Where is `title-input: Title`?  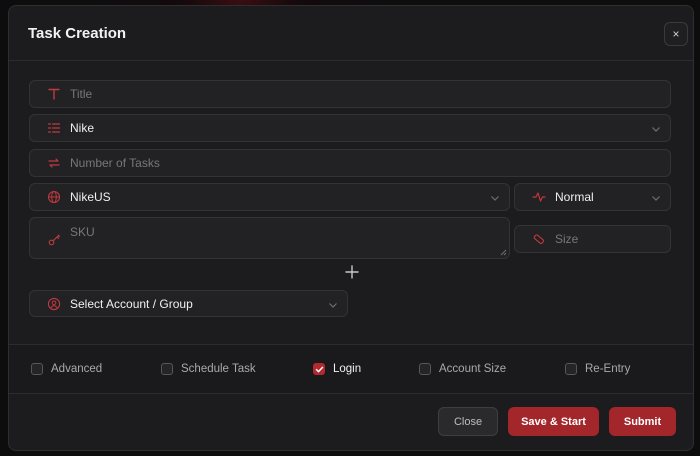 title-input: Title is located at coordinates (350, 94).